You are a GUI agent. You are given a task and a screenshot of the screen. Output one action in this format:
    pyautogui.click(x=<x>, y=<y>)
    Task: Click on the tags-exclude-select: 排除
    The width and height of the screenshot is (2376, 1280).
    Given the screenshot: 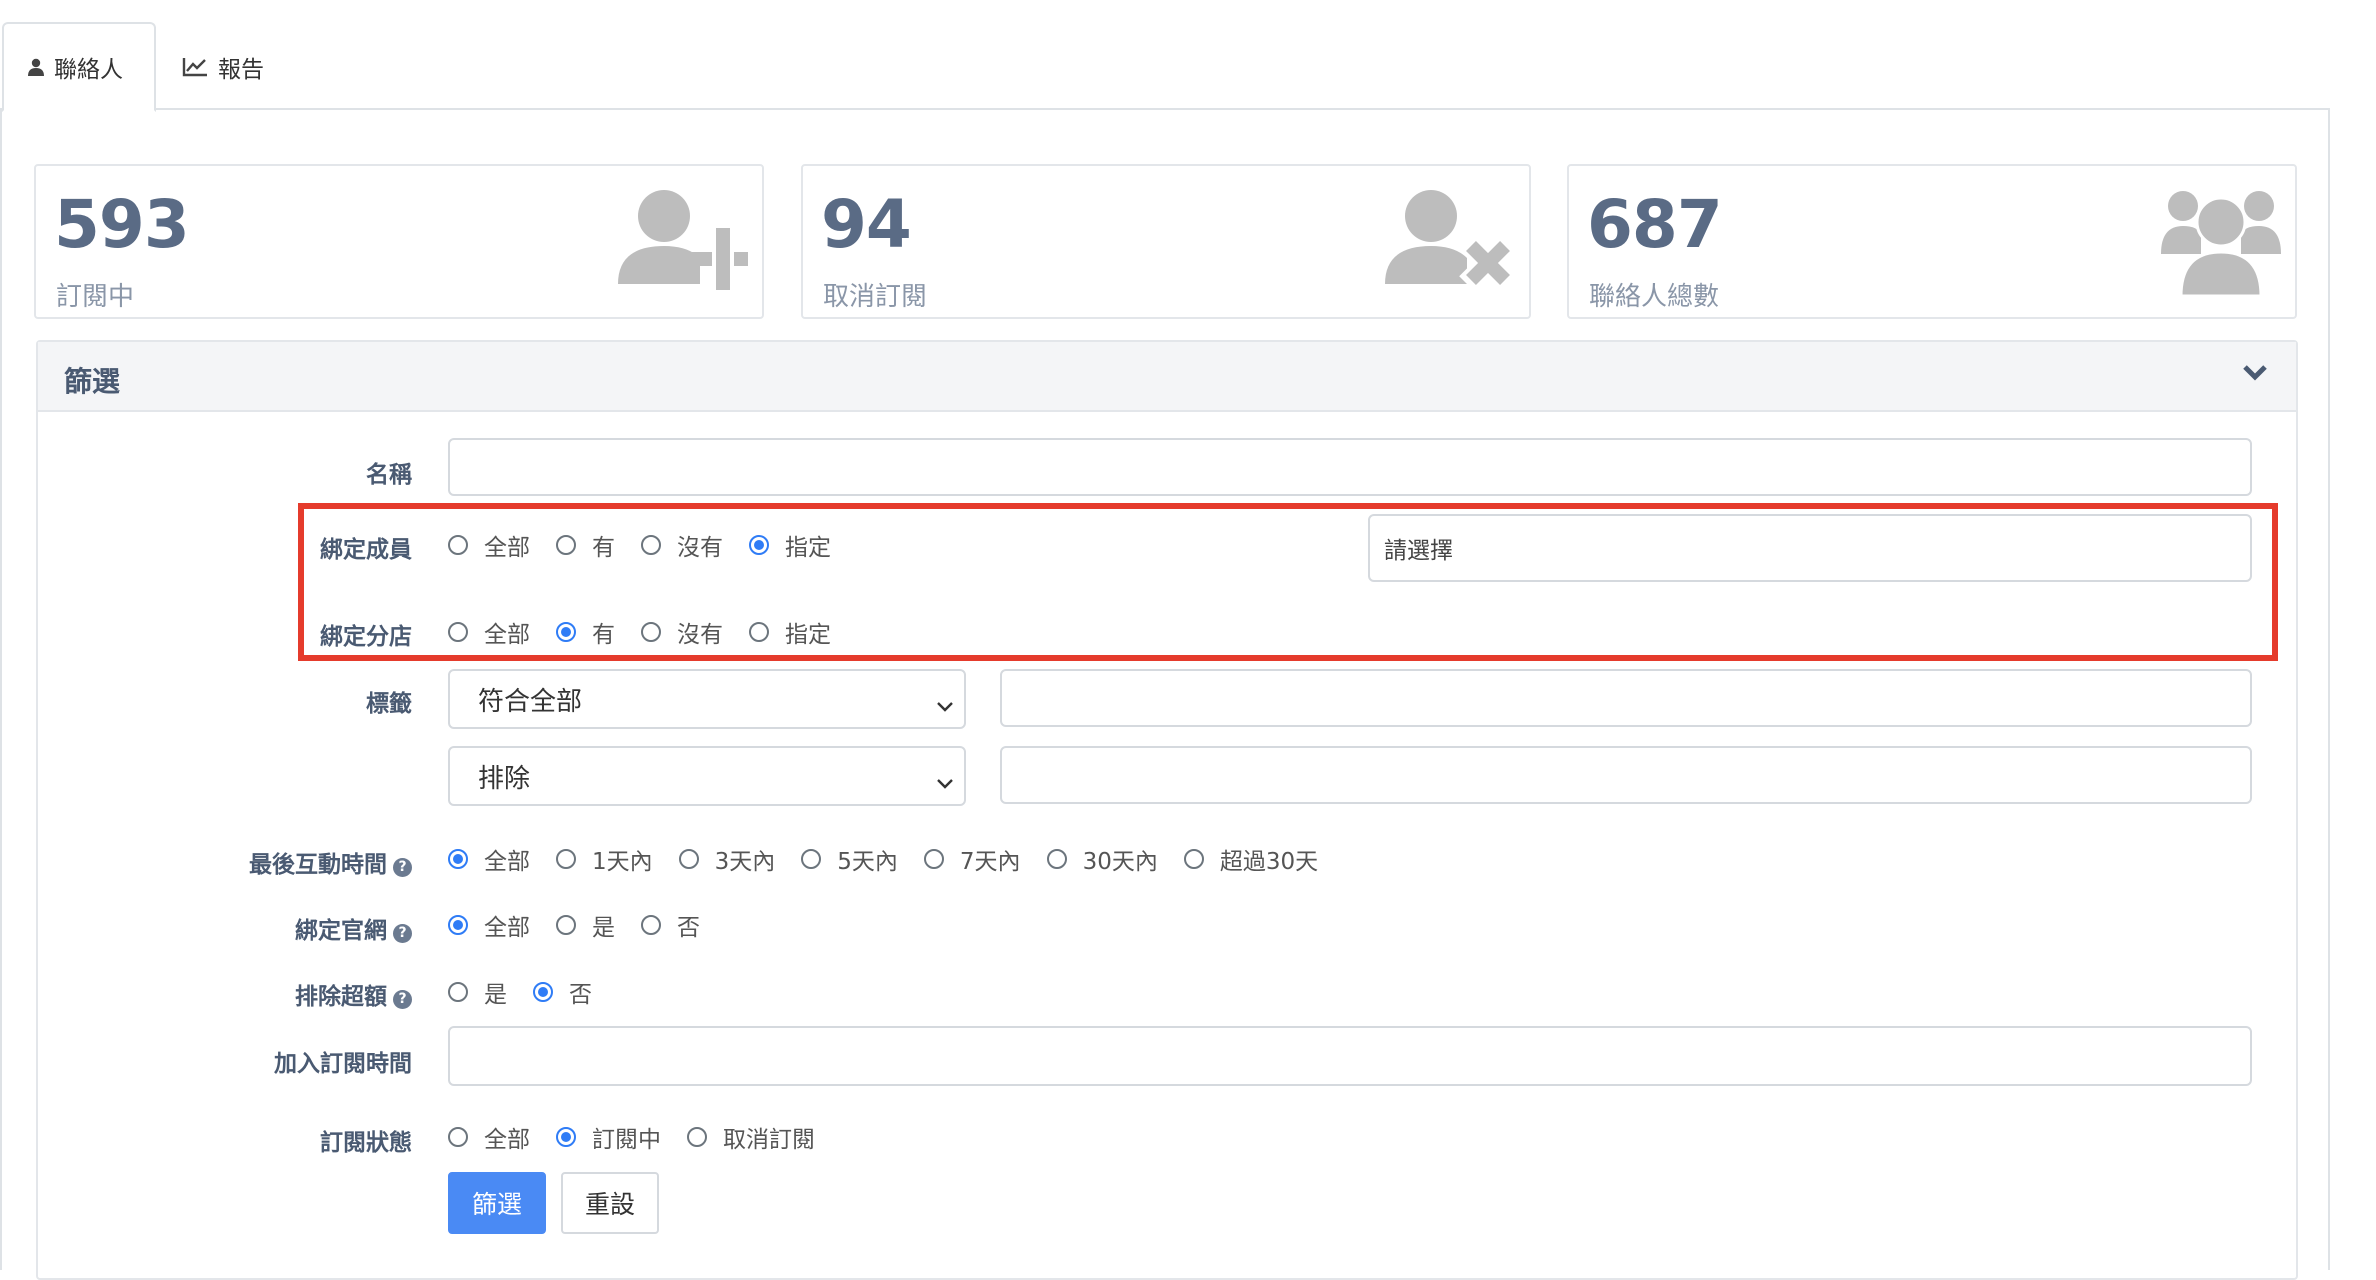 What is the action you would take?
    pyautogui.click(x=707, y=776)
    